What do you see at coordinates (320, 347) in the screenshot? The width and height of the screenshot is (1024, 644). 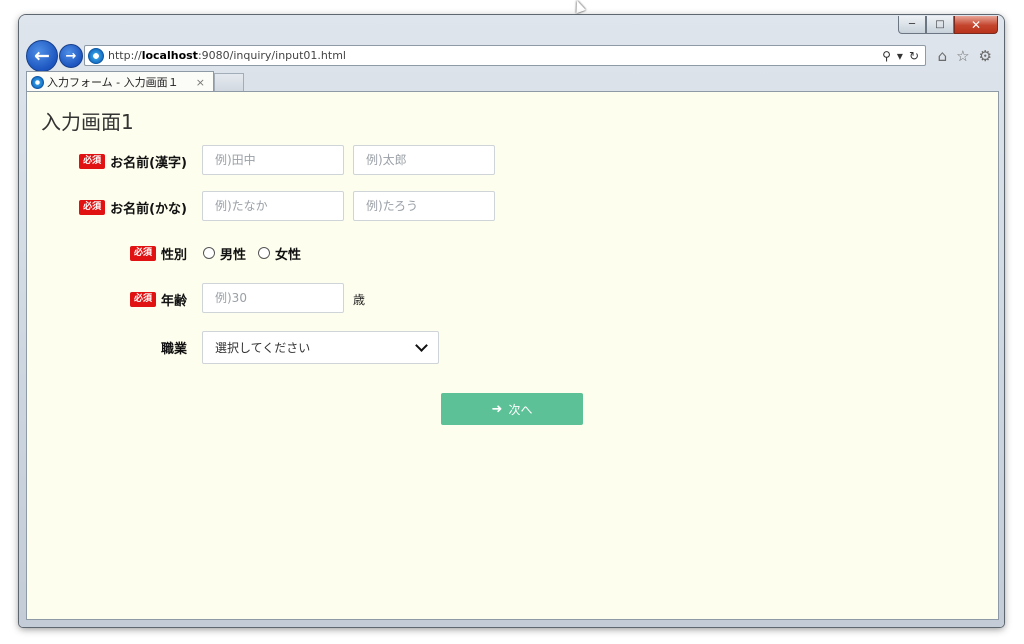 I see `occupation-select: 選択してください` at bounding box center [320, 347].